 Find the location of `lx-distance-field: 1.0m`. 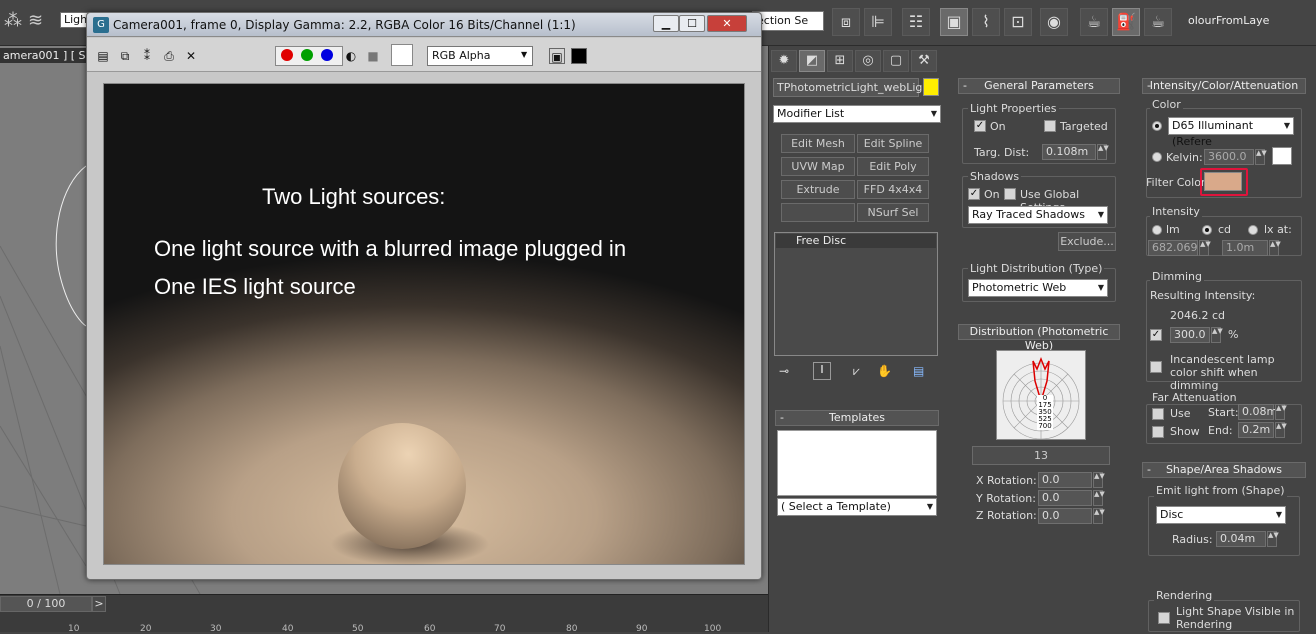

lx-distance-field: 1.0m is located at coordinates (1245, 248).